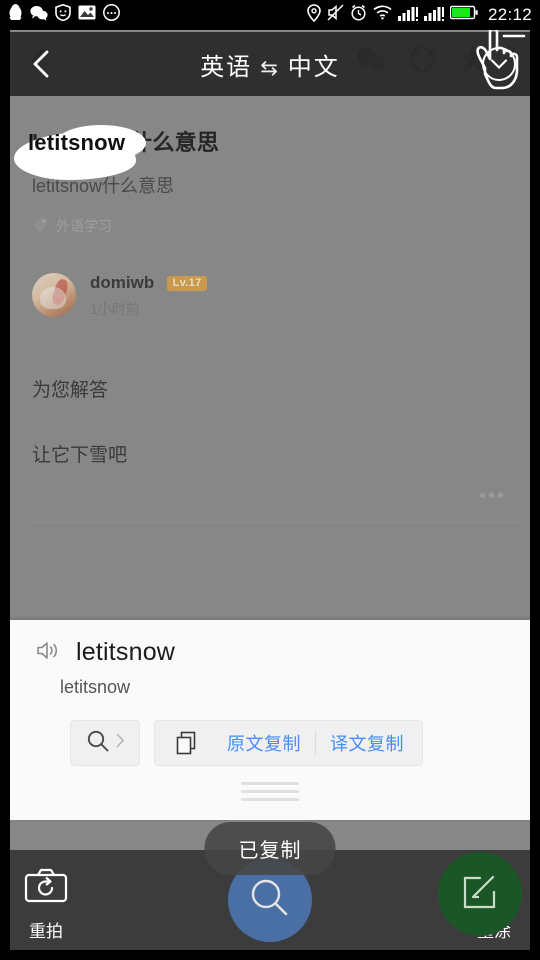  Describe the element at coordinates (120, 296) in the screenshot. I see `answer-author: domiwb Lv.17 1小时前` at that location.